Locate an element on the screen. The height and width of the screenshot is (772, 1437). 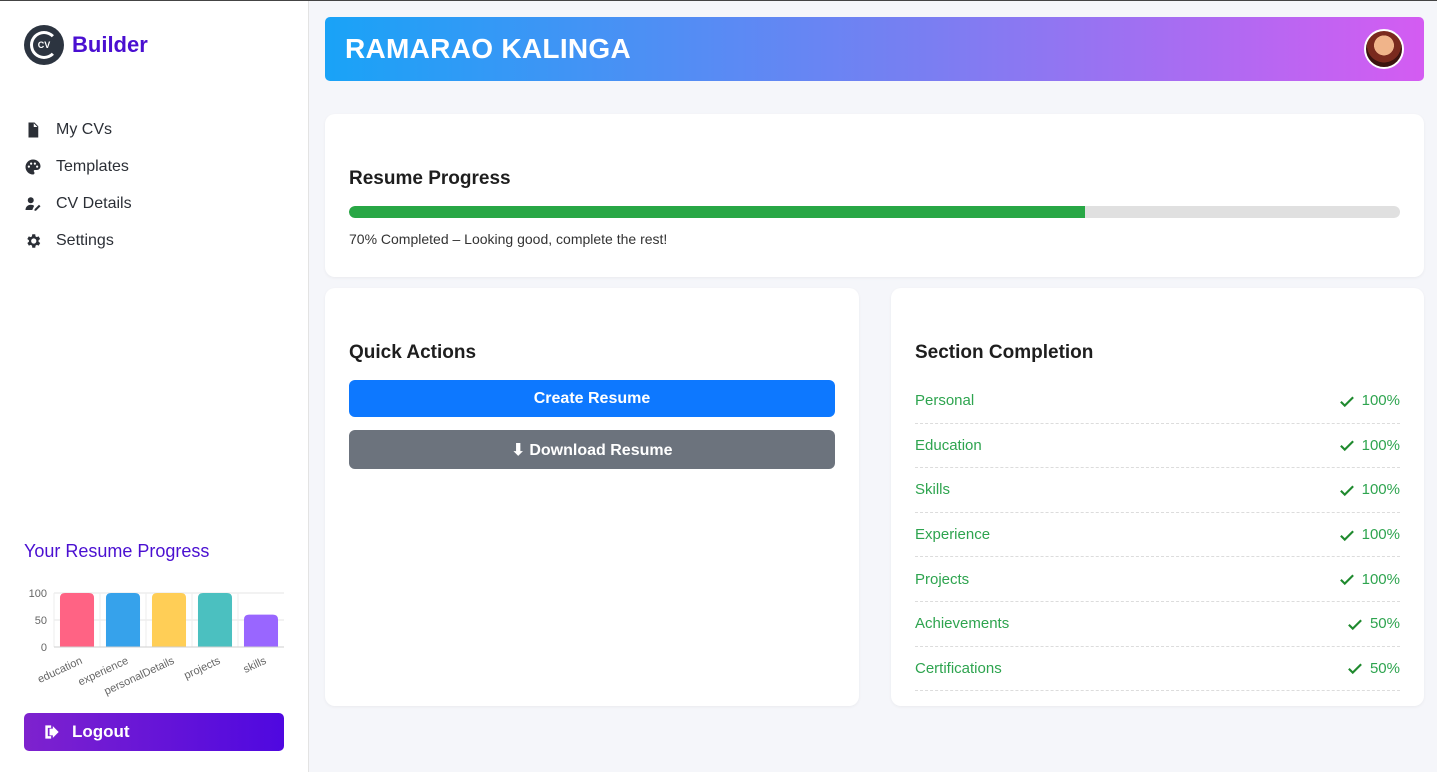
gear-icon is located at coordinates (34, 240).